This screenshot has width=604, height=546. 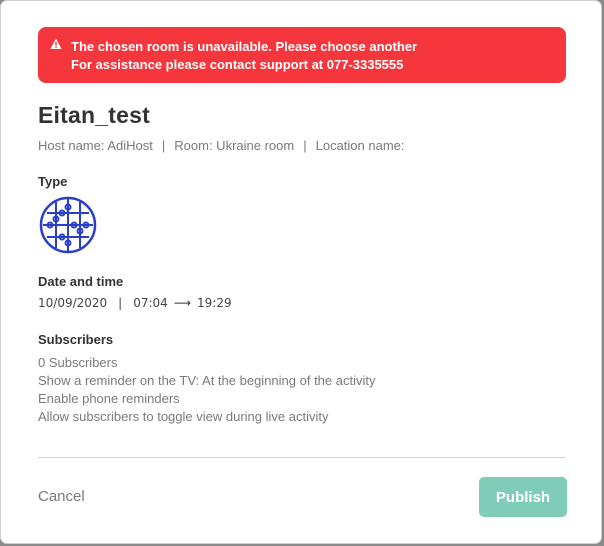 What do you see at coordinates (182, 303) in the screenshot?
I see `arrow-right-icon: ⟶` at bounding box center [182, 303].